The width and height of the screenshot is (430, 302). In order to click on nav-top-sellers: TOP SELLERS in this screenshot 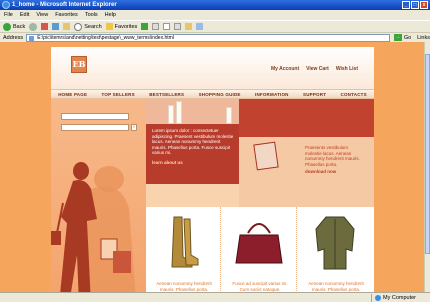, I will do `click(118, 94)`.